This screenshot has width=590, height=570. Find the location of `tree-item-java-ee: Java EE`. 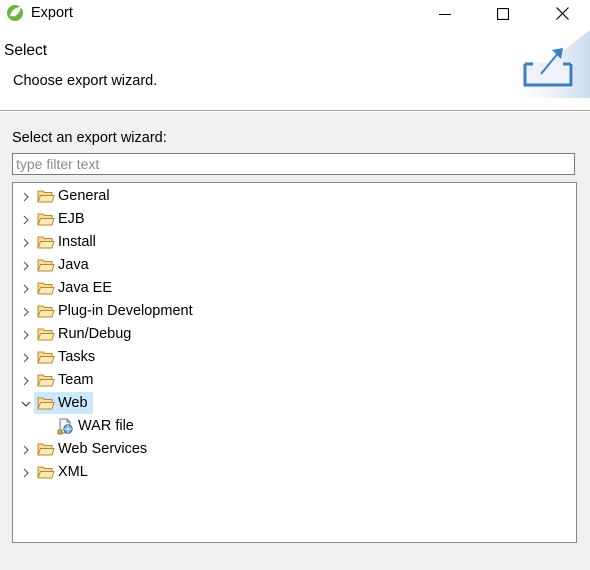

tree-item-java-ee: Java EE is located at coordinates (294, 288).